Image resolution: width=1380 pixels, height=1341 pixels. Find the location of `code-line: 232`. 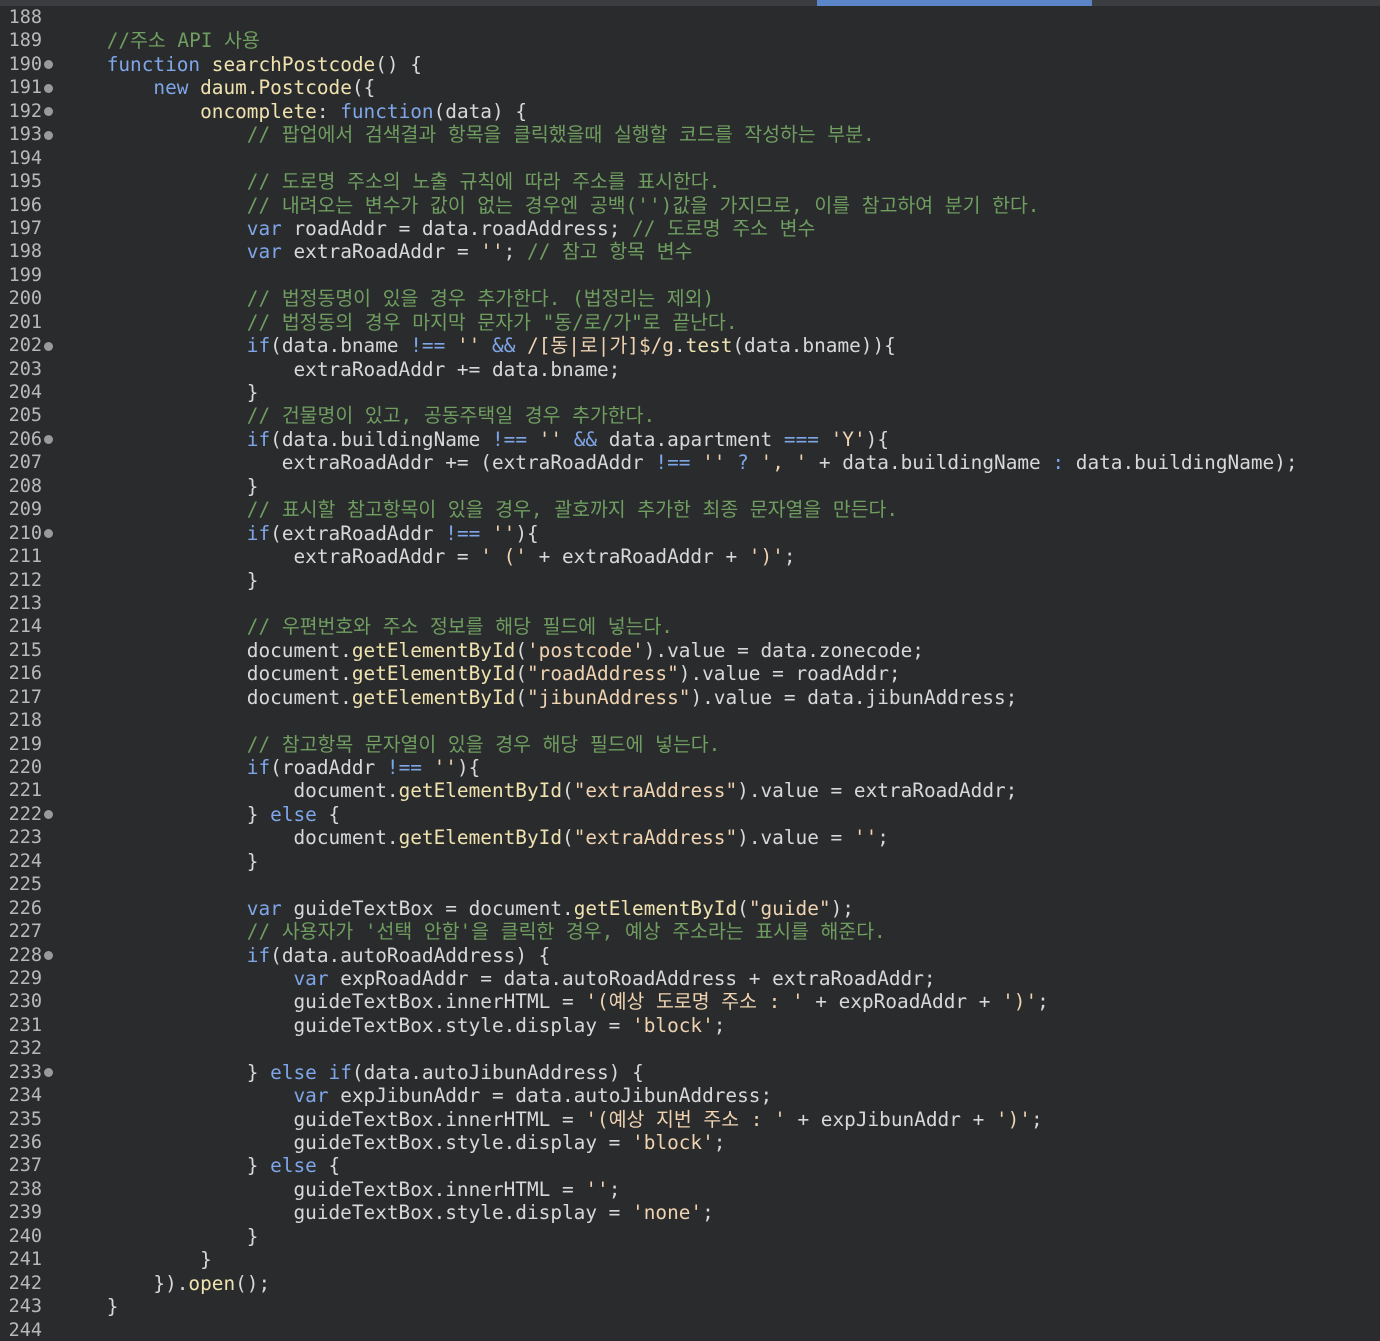

code-line: 232 is located at coordinates (690, 1048).